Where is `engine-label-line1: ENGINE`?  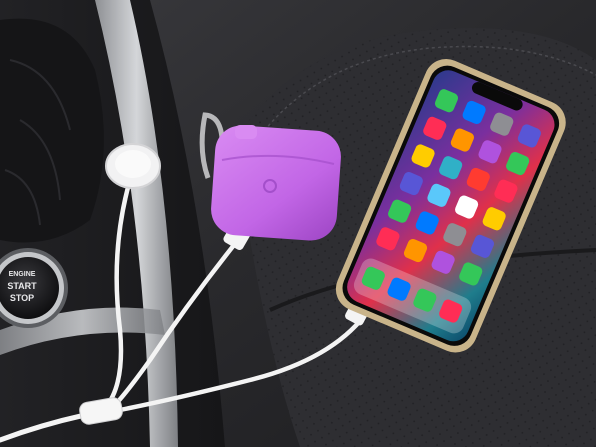
engine-label-line1: ENGINE is located at coordinates (22, 274).